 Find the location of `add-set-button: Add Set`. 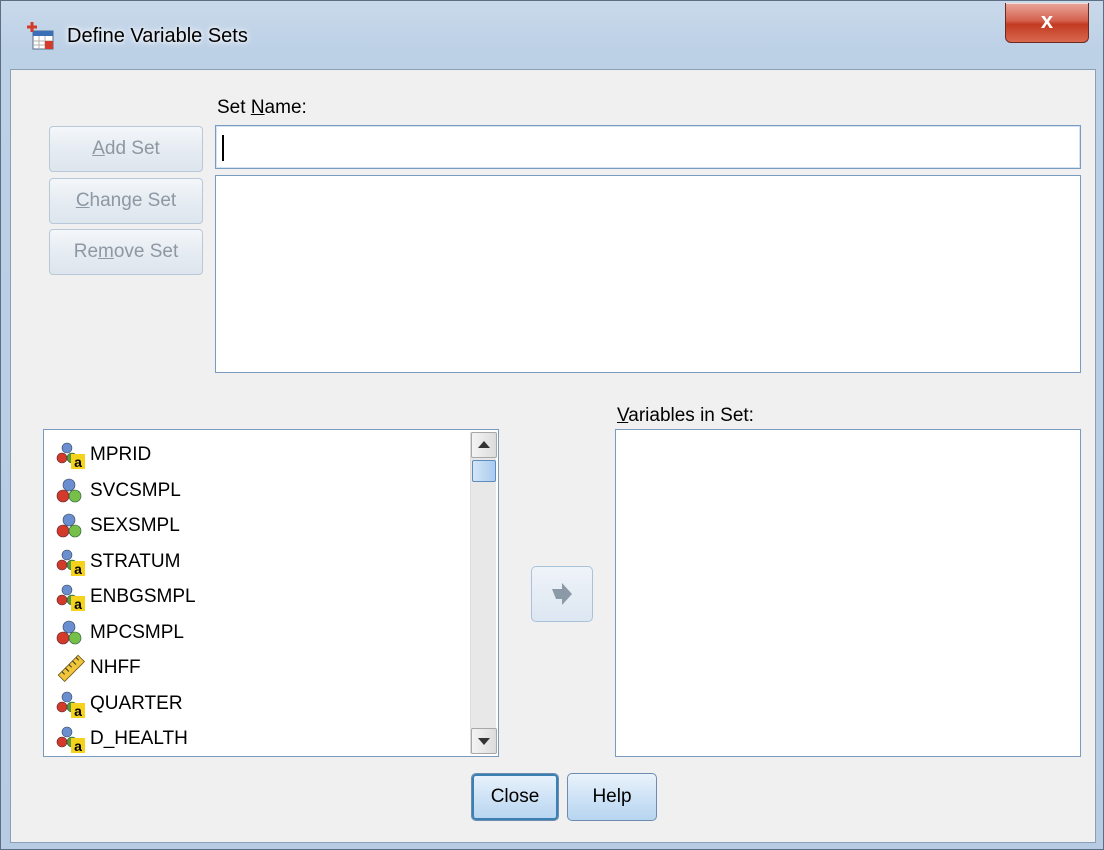

add-set-button: Add Set is located at coordinates (126, 149).